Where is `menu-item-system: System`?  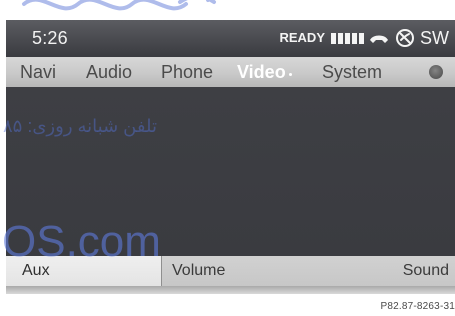
menu-item-system: System is located at coordinates (352, 72).